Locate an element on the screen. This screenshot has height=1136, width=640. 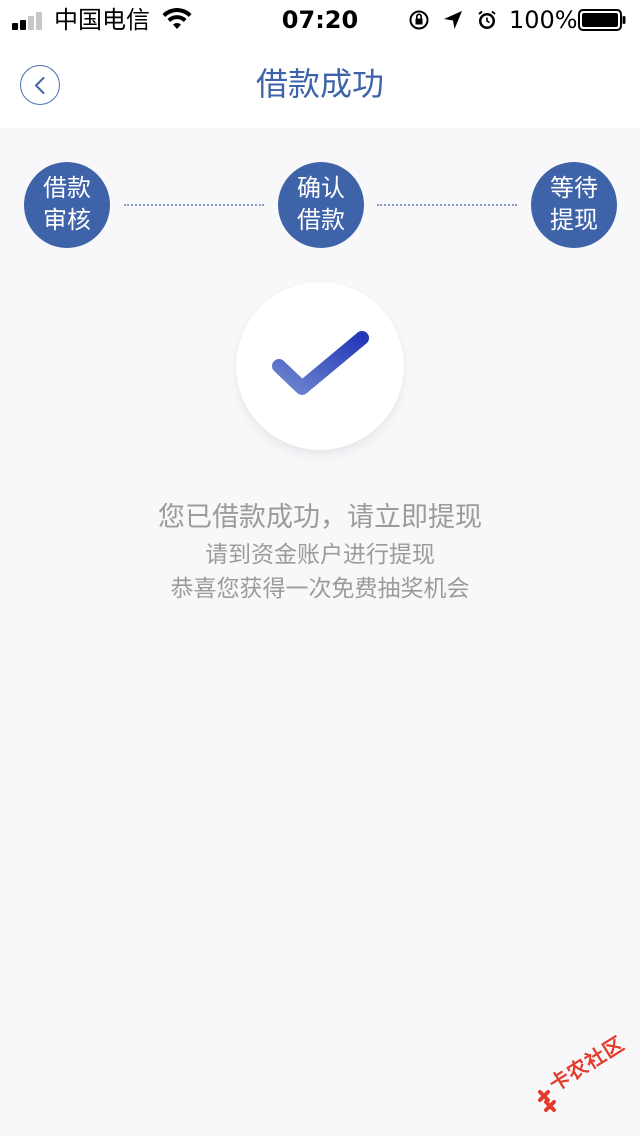
status-icons is located at coordinates (452, 20).